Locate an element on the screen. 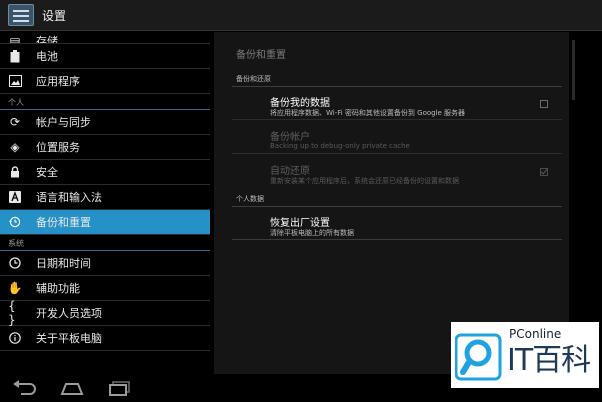 Image resolution: width=602 pixels, height=402 pixels. clock-icon is located at coordinates (15, 263).